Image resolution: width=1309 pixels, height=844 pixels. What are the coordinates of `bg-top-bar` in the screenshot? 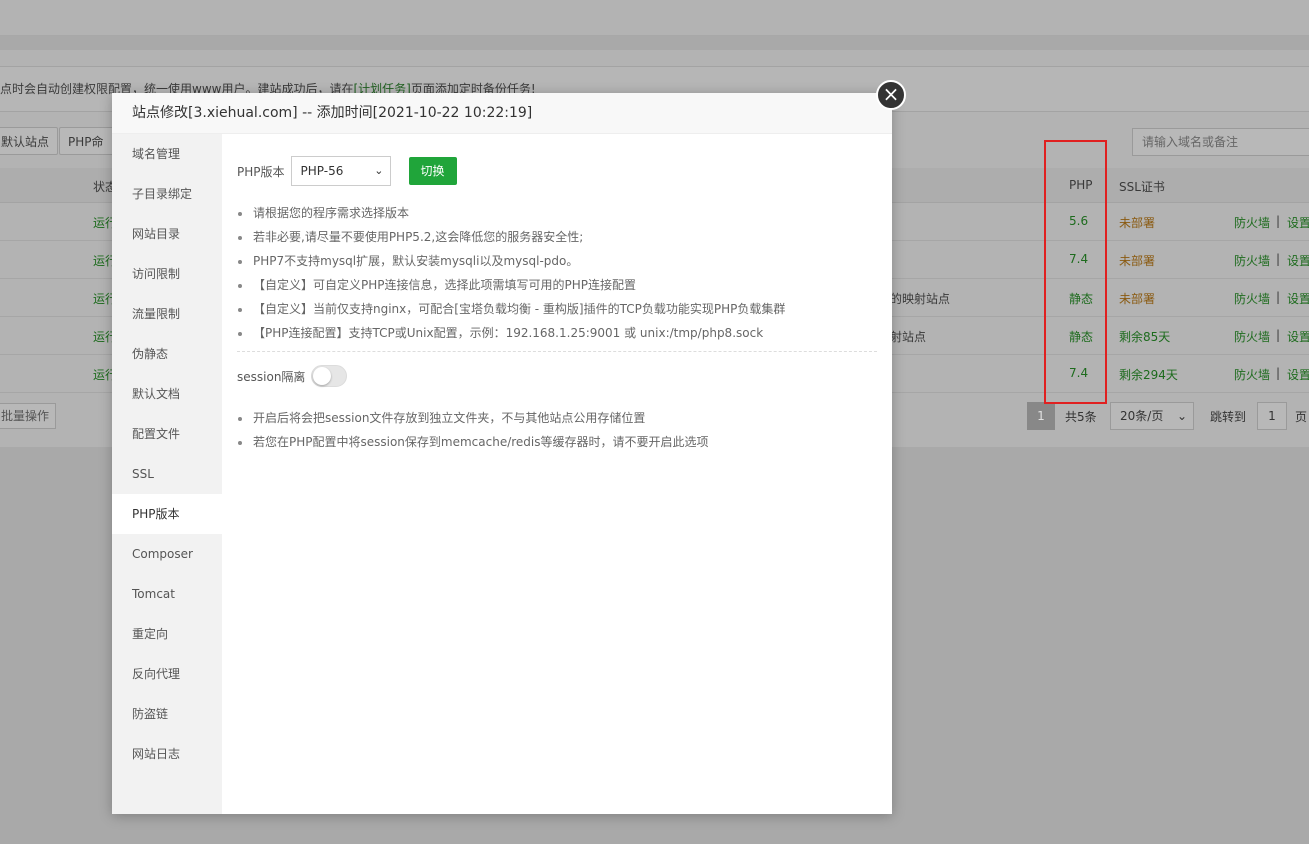 It's located at (654, 18).